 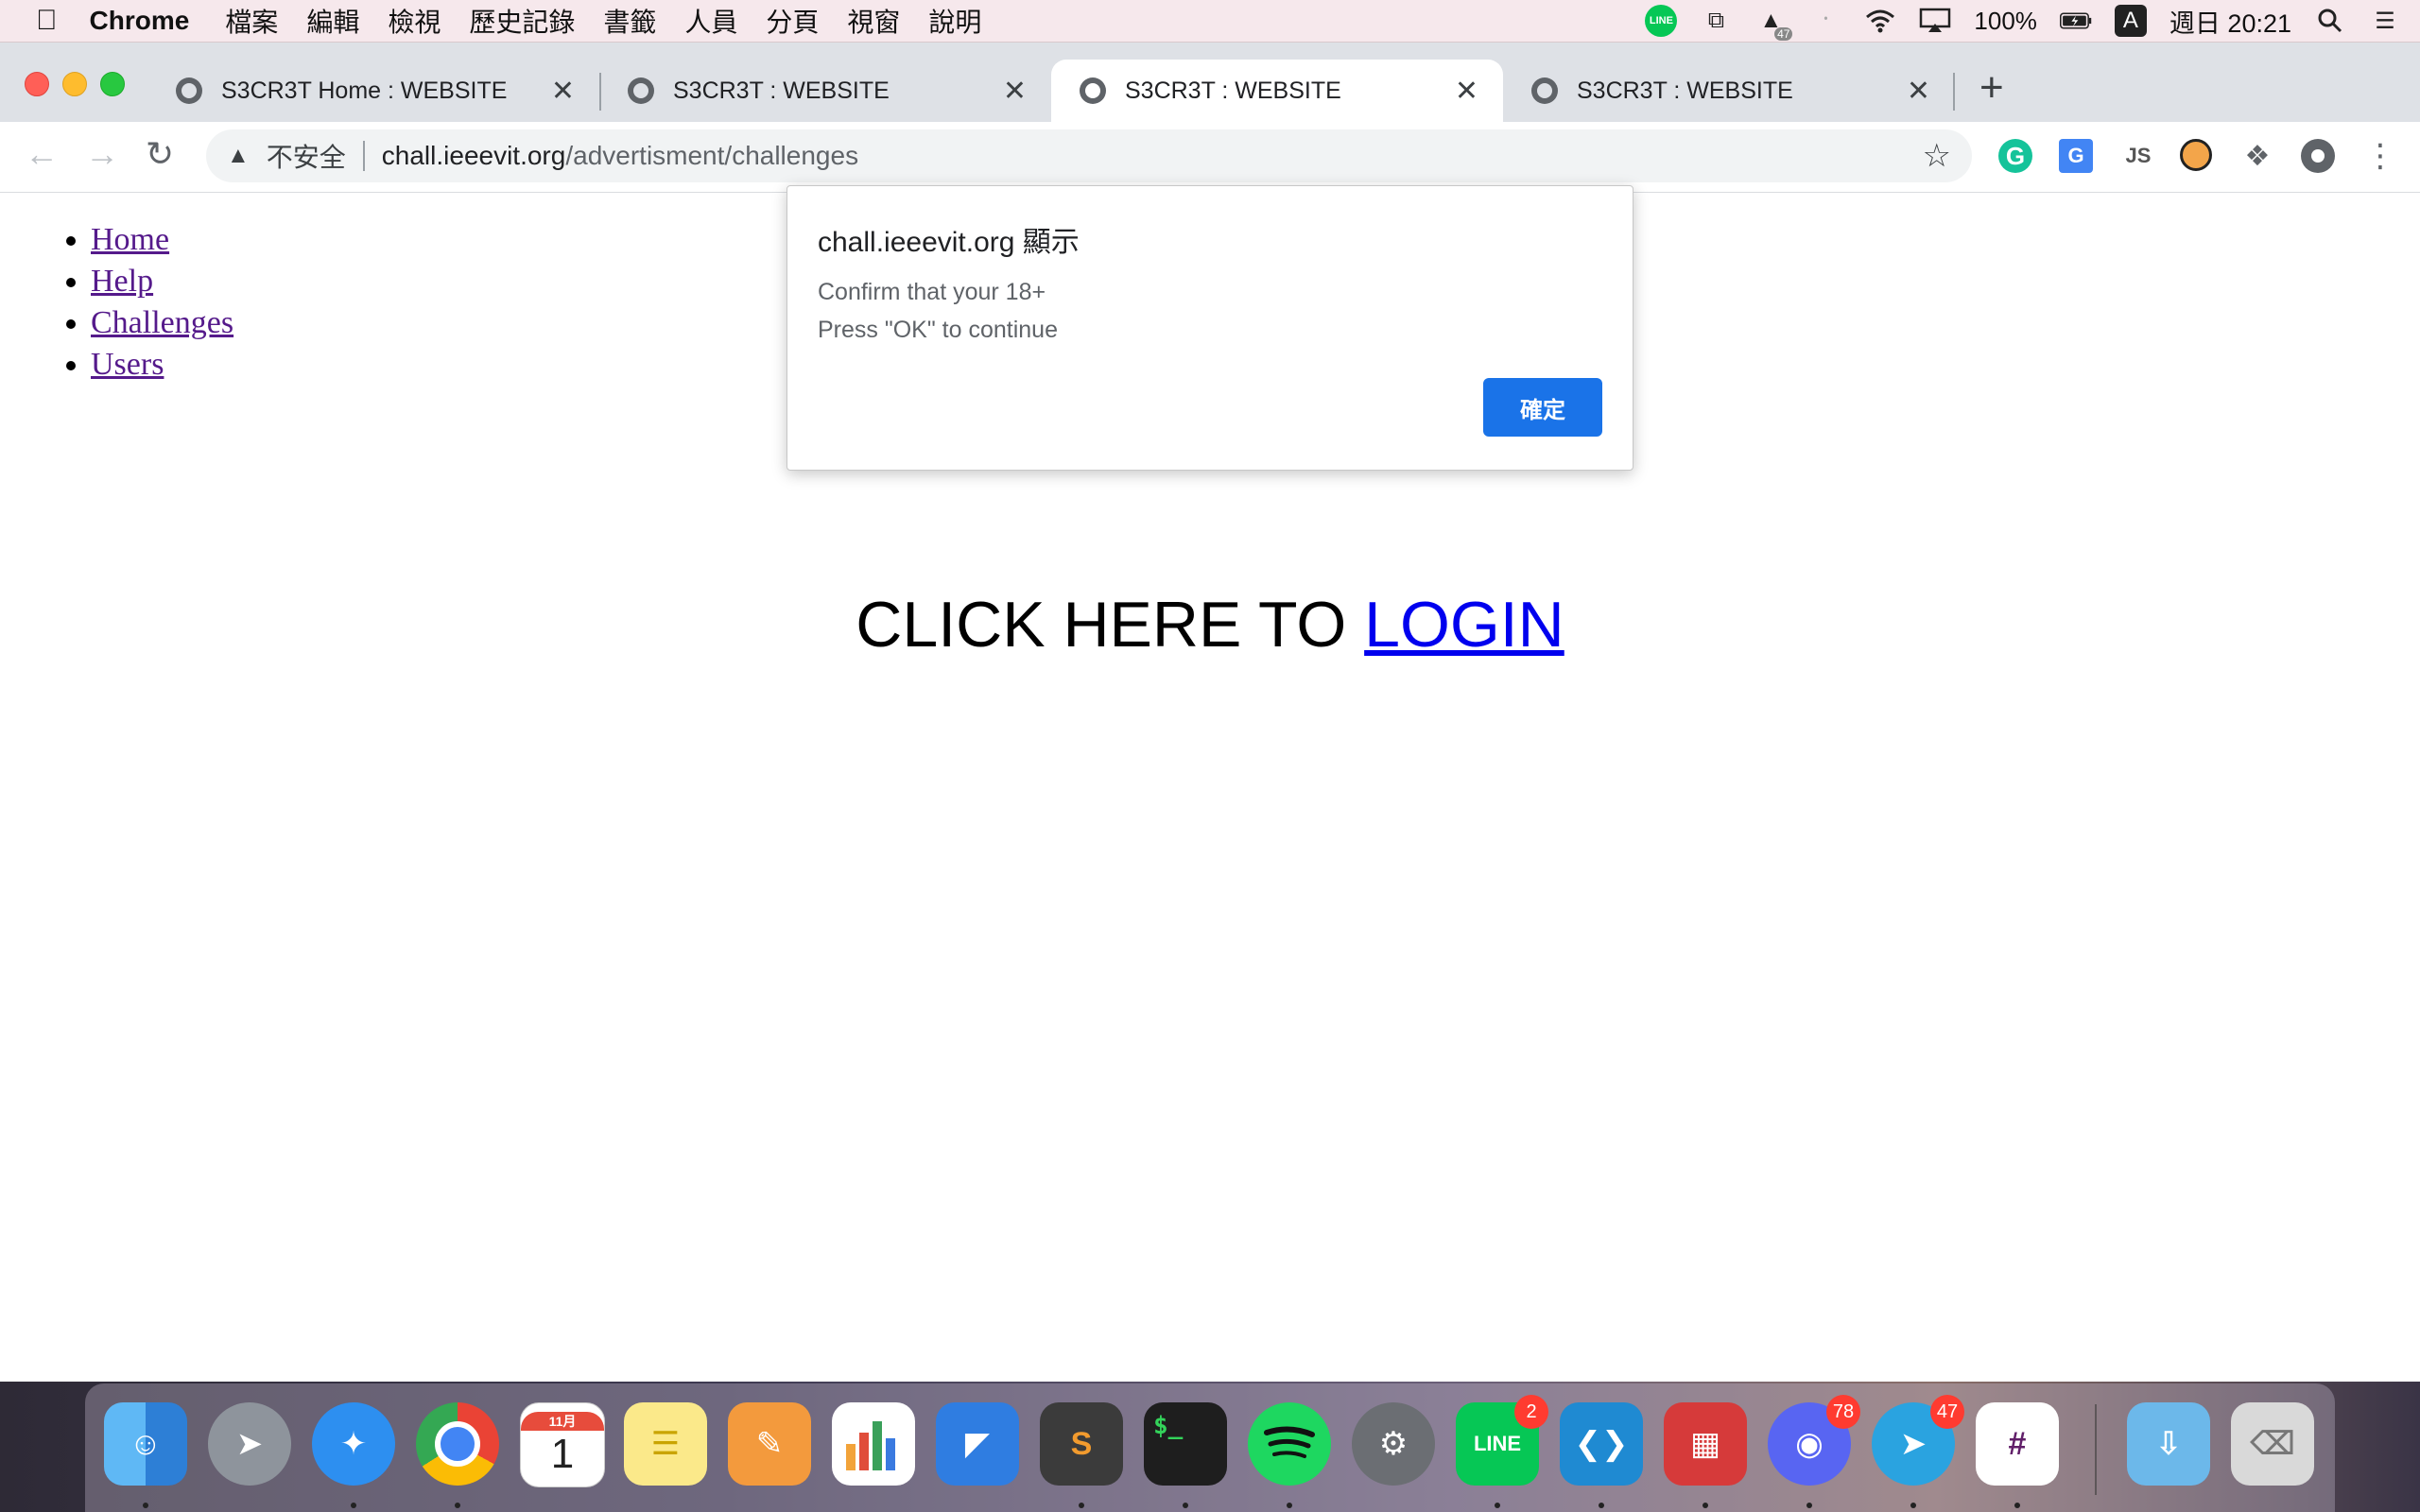 What do you see at coordinates (1601, 1444) in the screenshot?
I see `vscode-icon: ❮❯` at bounding box center [1601, 1444].